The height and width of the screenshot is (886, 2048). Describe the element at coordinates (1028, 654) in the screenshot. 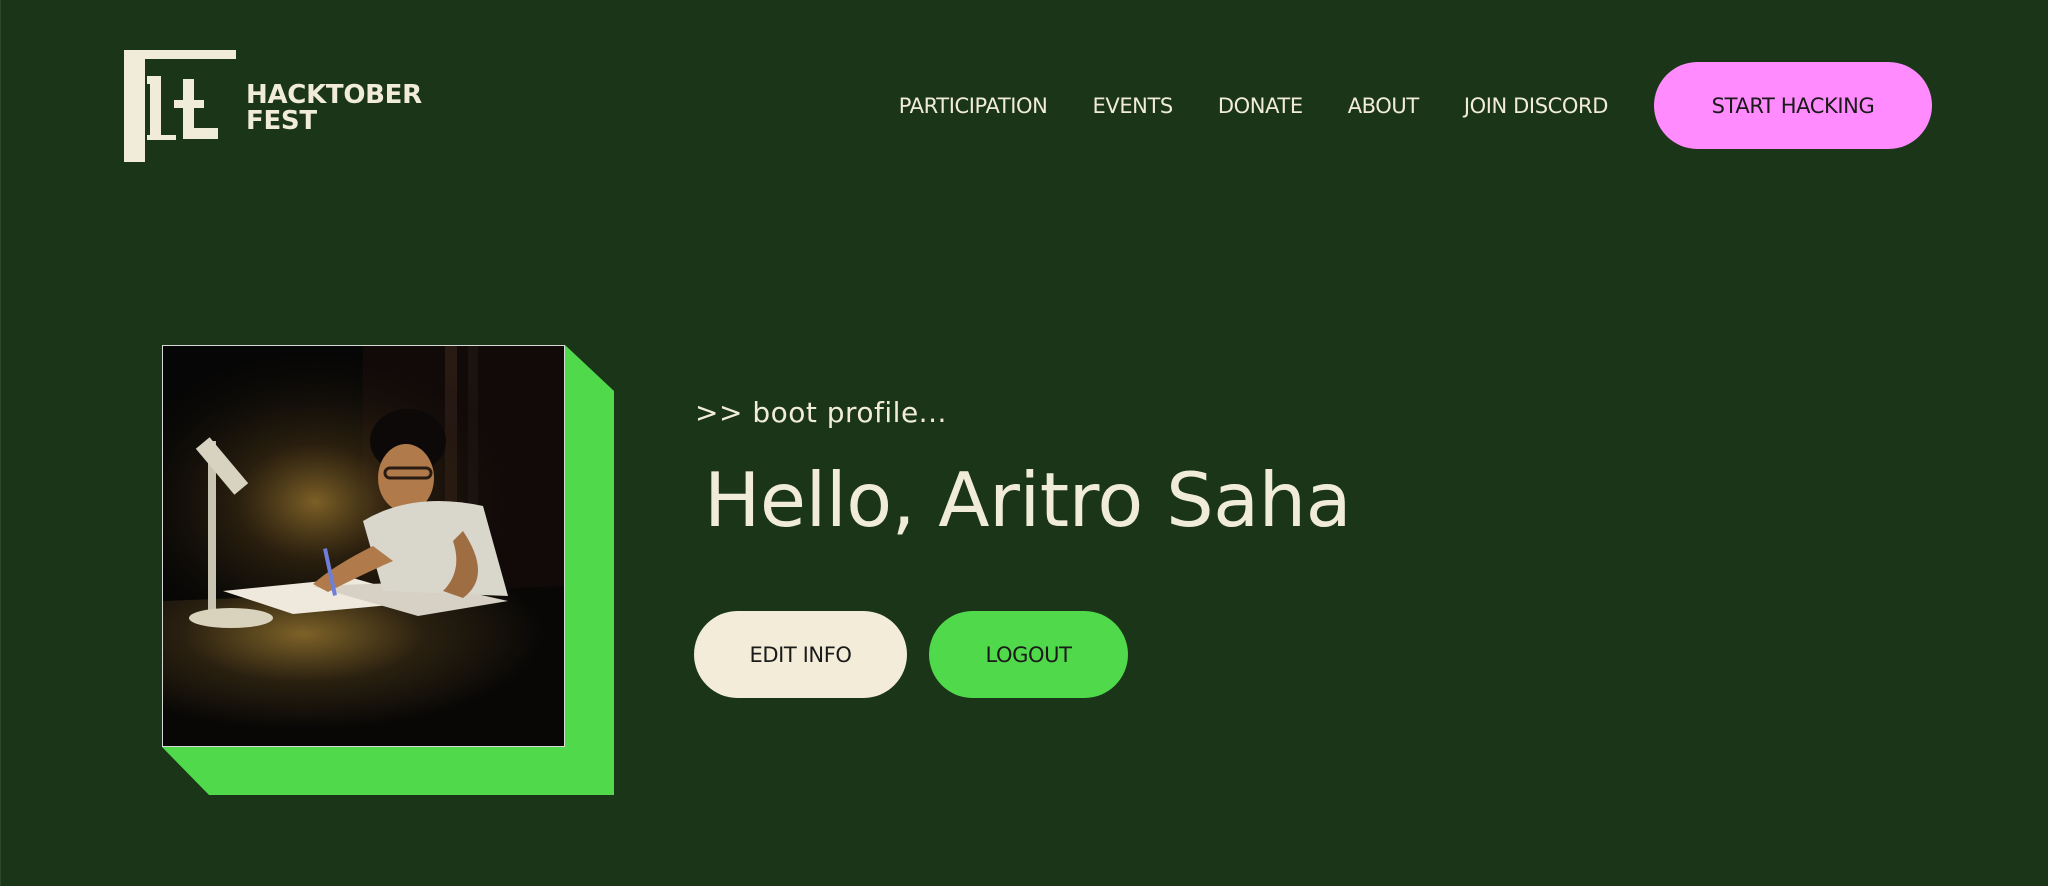

I see `logout-button: LOGOUT` at that location.